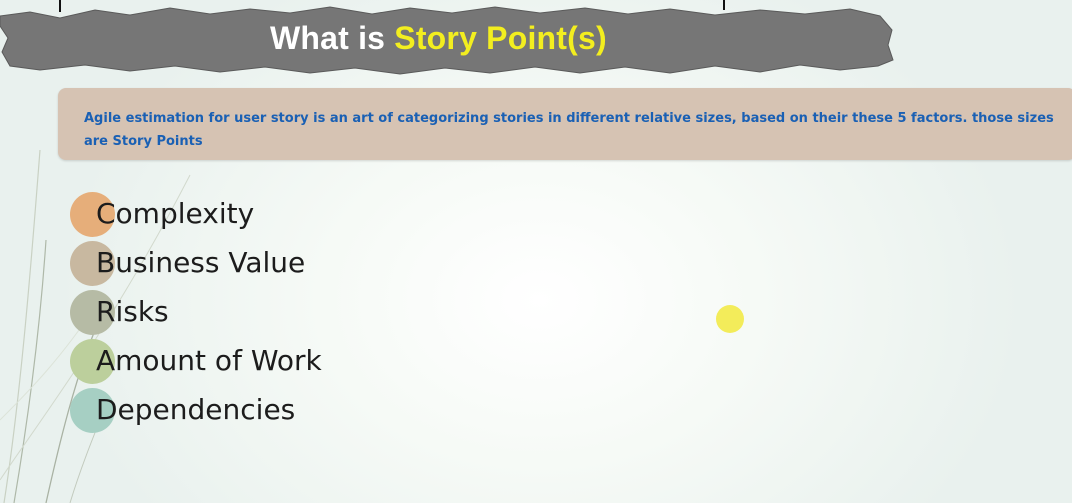 Image resolution: width=1072 pixels, height=503 pixels. Describe the element at coordinates (730, 319) in the screenshot. I see `laser-pointer-dot` at that location.